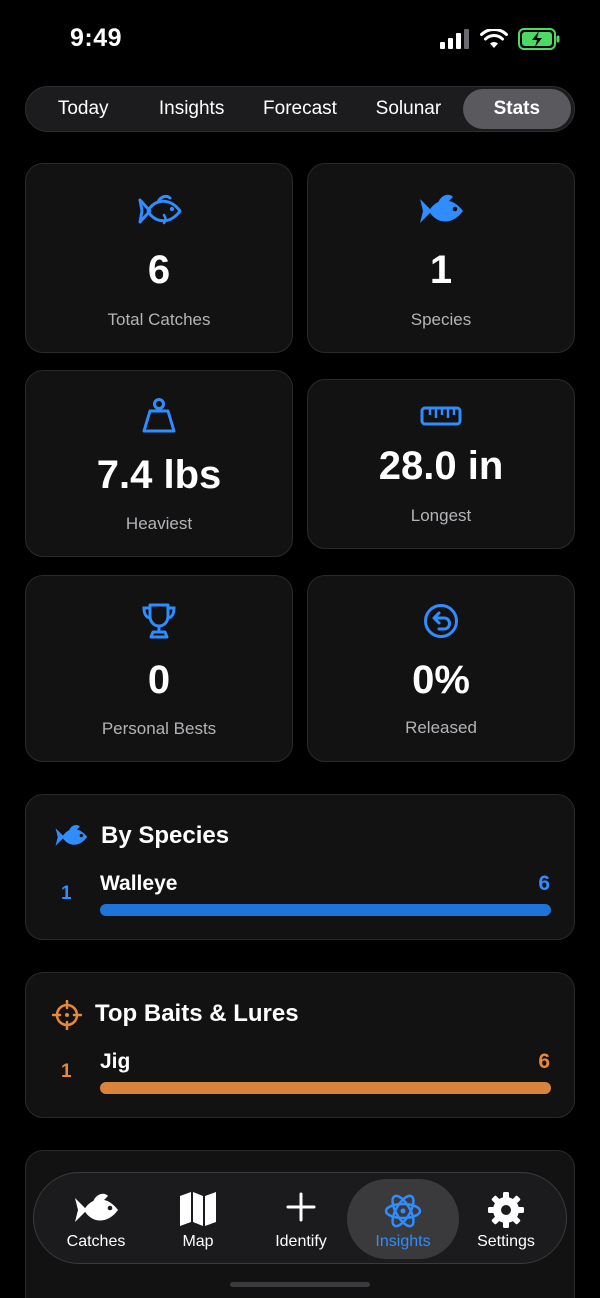 The height and width of the screenshot is (1298, 600). Describe the element at coordinates (403, 1241) in the screenshot. I see `nav-insights-label: Insights` at that location.